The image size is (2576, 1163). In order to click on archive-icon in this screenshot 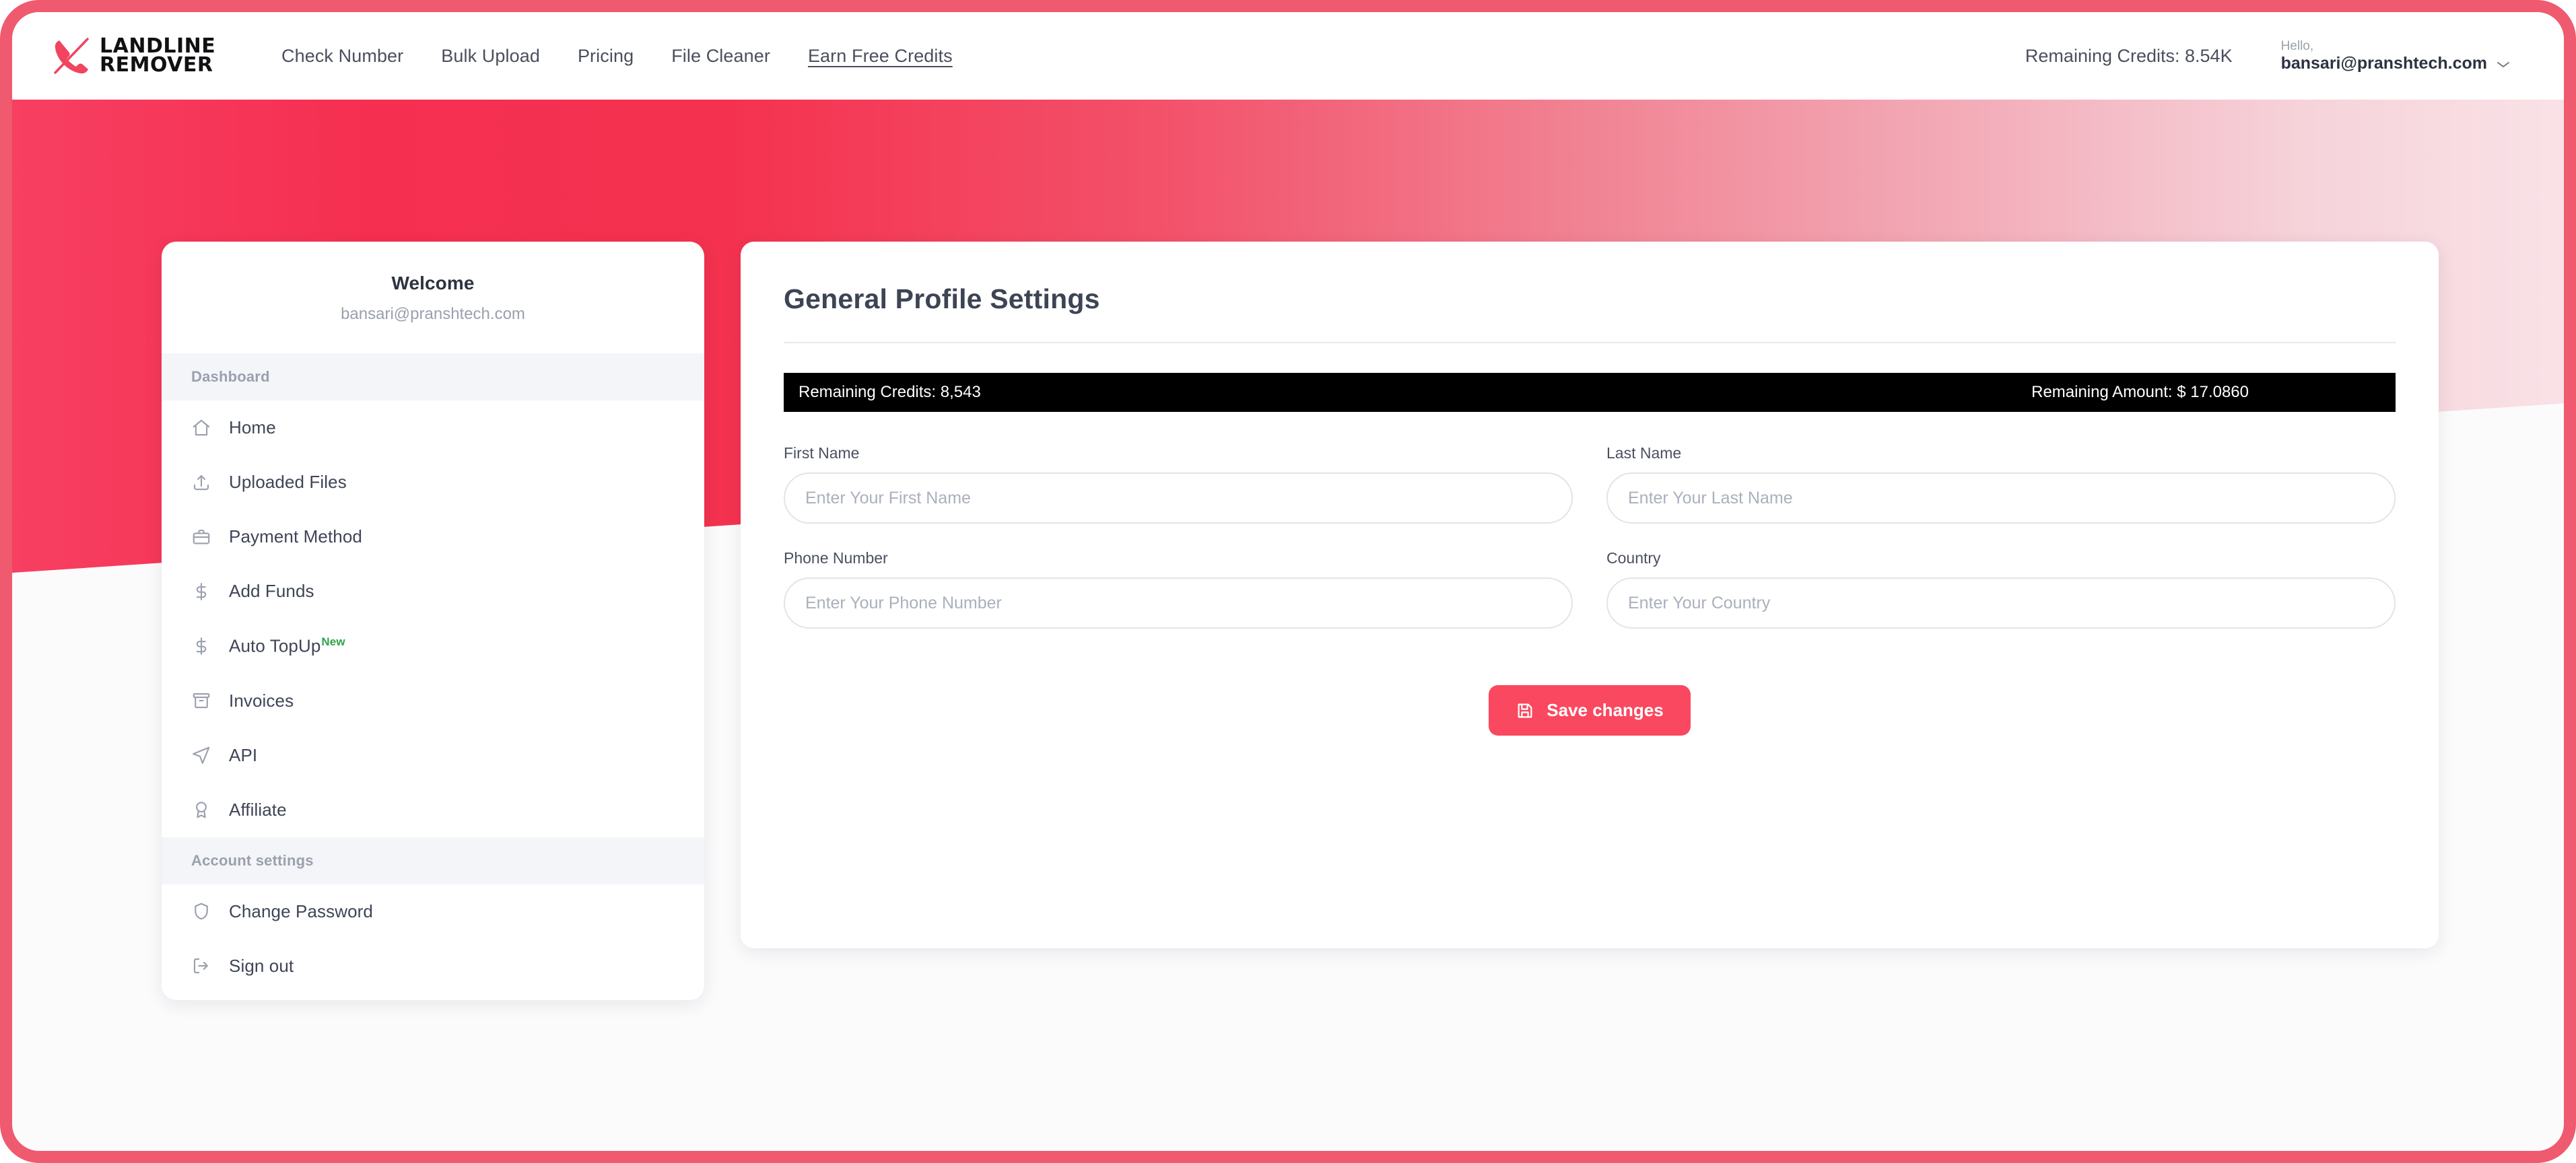, I will do `click(201, 701)`.